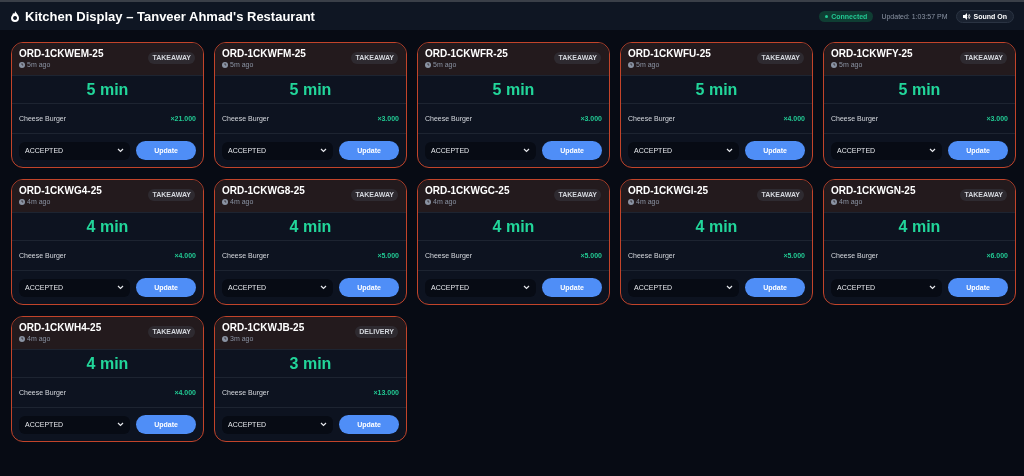 The height and width of the screenshot is (476, 1024). What do you see at coordinates (873, 190) in the screenshot?
I see `order-number: ORD-1CKWGN-25` at bounding box center [873, 190].